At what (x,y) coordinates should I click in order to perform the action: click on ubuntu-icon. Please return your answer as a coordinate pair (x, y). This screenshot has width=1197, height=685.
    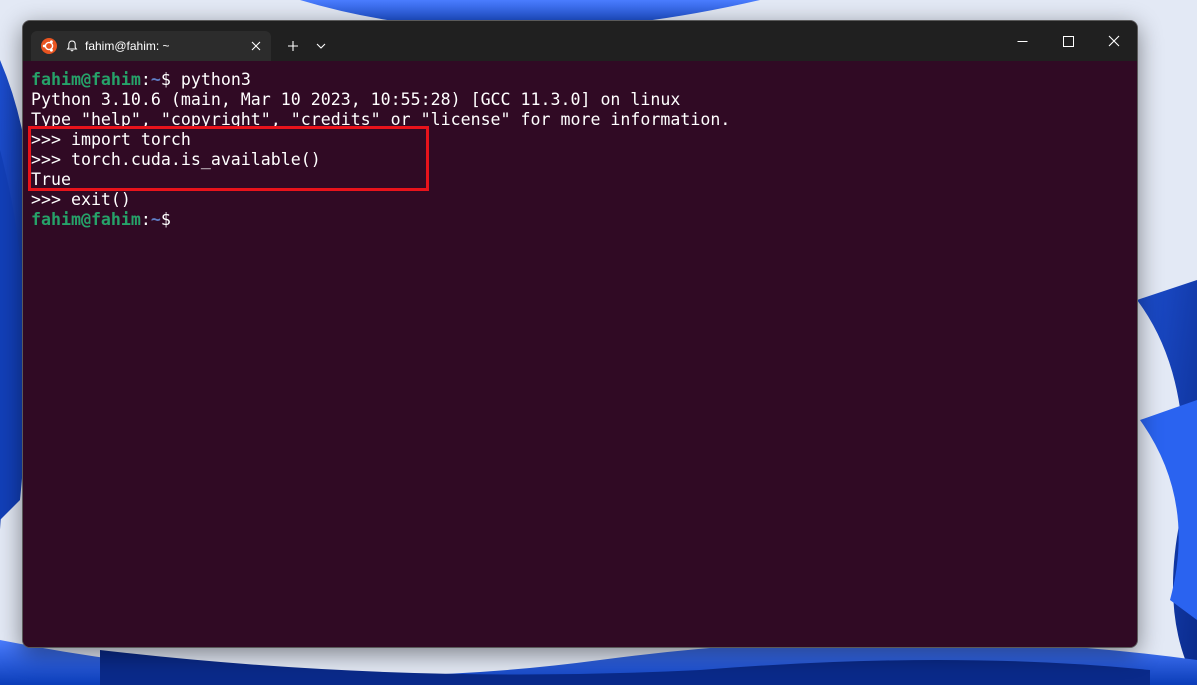
    Looking at the image, I should click on (49, 46).